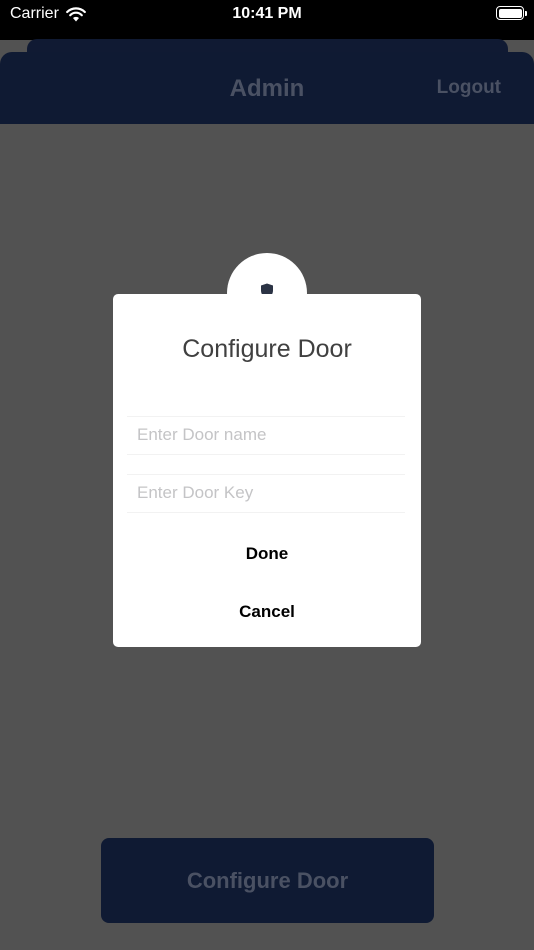 Image resolution: width=534 pixels, height=950 pixels. Describe the element at coordinates (511, 13) in the screenshot. I see `battery-icon` at that location.